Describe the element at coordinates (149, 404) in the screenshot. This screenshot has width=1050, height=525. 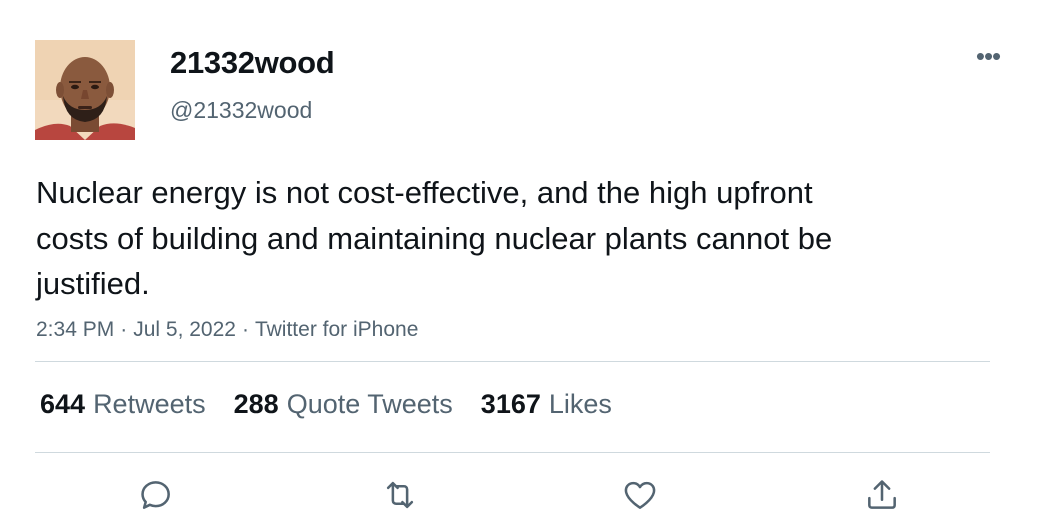
I see `retweets-label: Retweets` at that location.